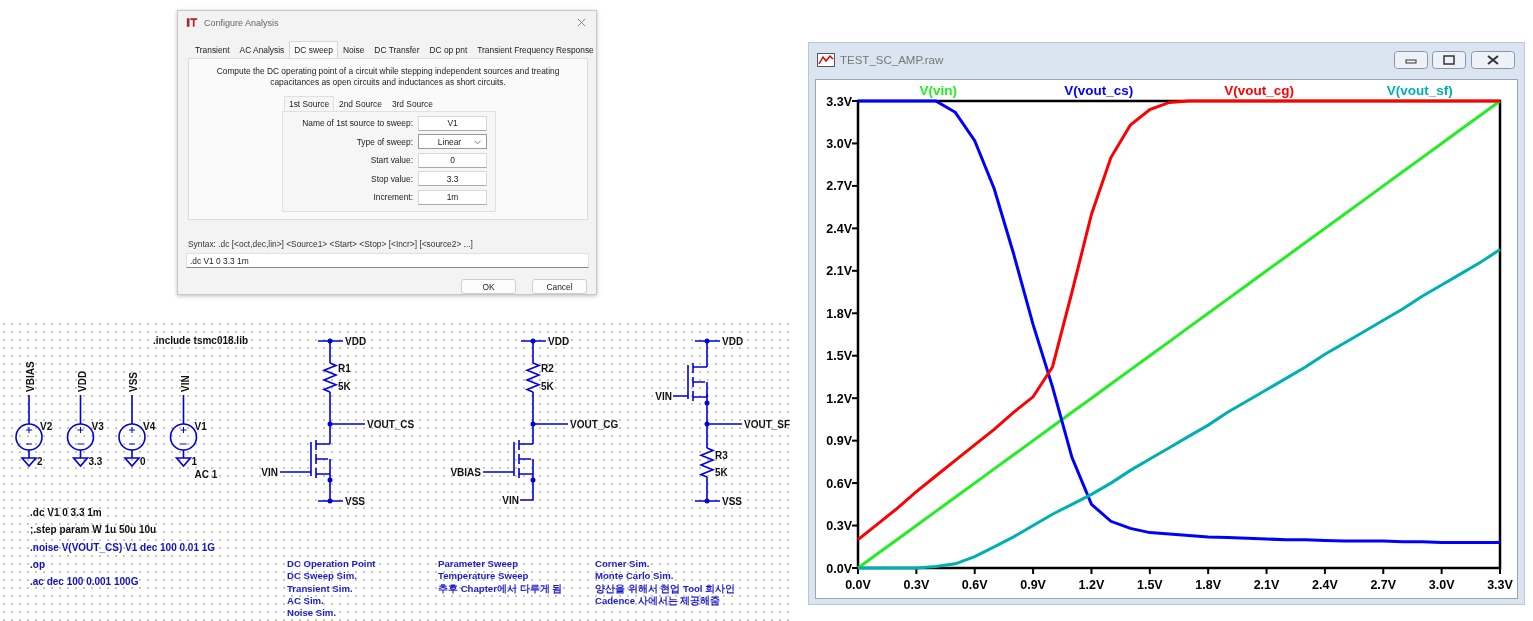 This screenshot has height=621, width=1533. What do you see at coordinates (1493, 60) in the screenshot?
I see `close-icon` at bounding box center [1493, 60].